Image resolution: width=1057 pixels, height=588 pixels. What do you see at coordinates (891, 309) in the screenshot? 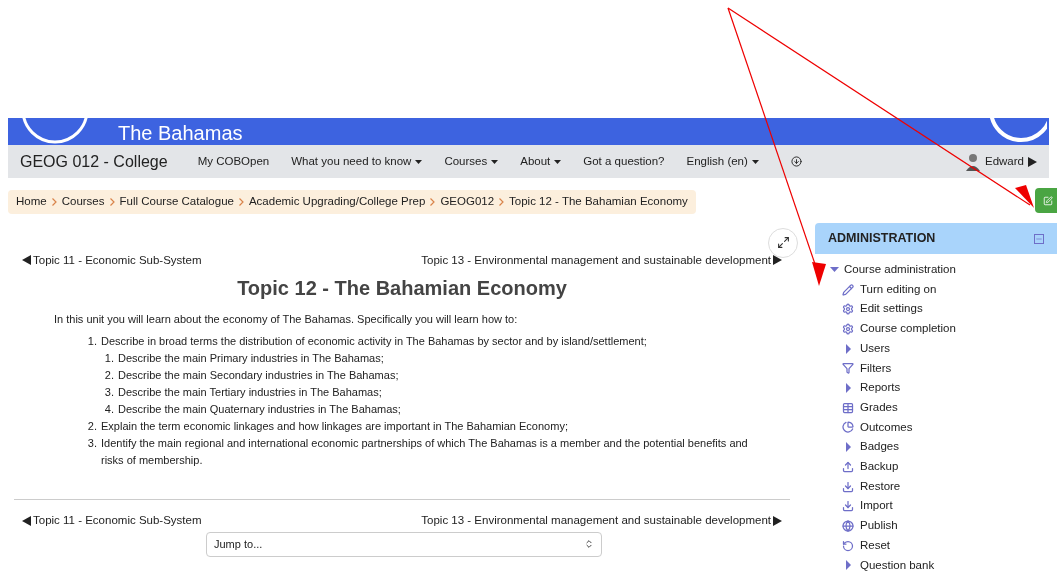
I see `tree-item: Edit settings` at bounding box center [891, 309].